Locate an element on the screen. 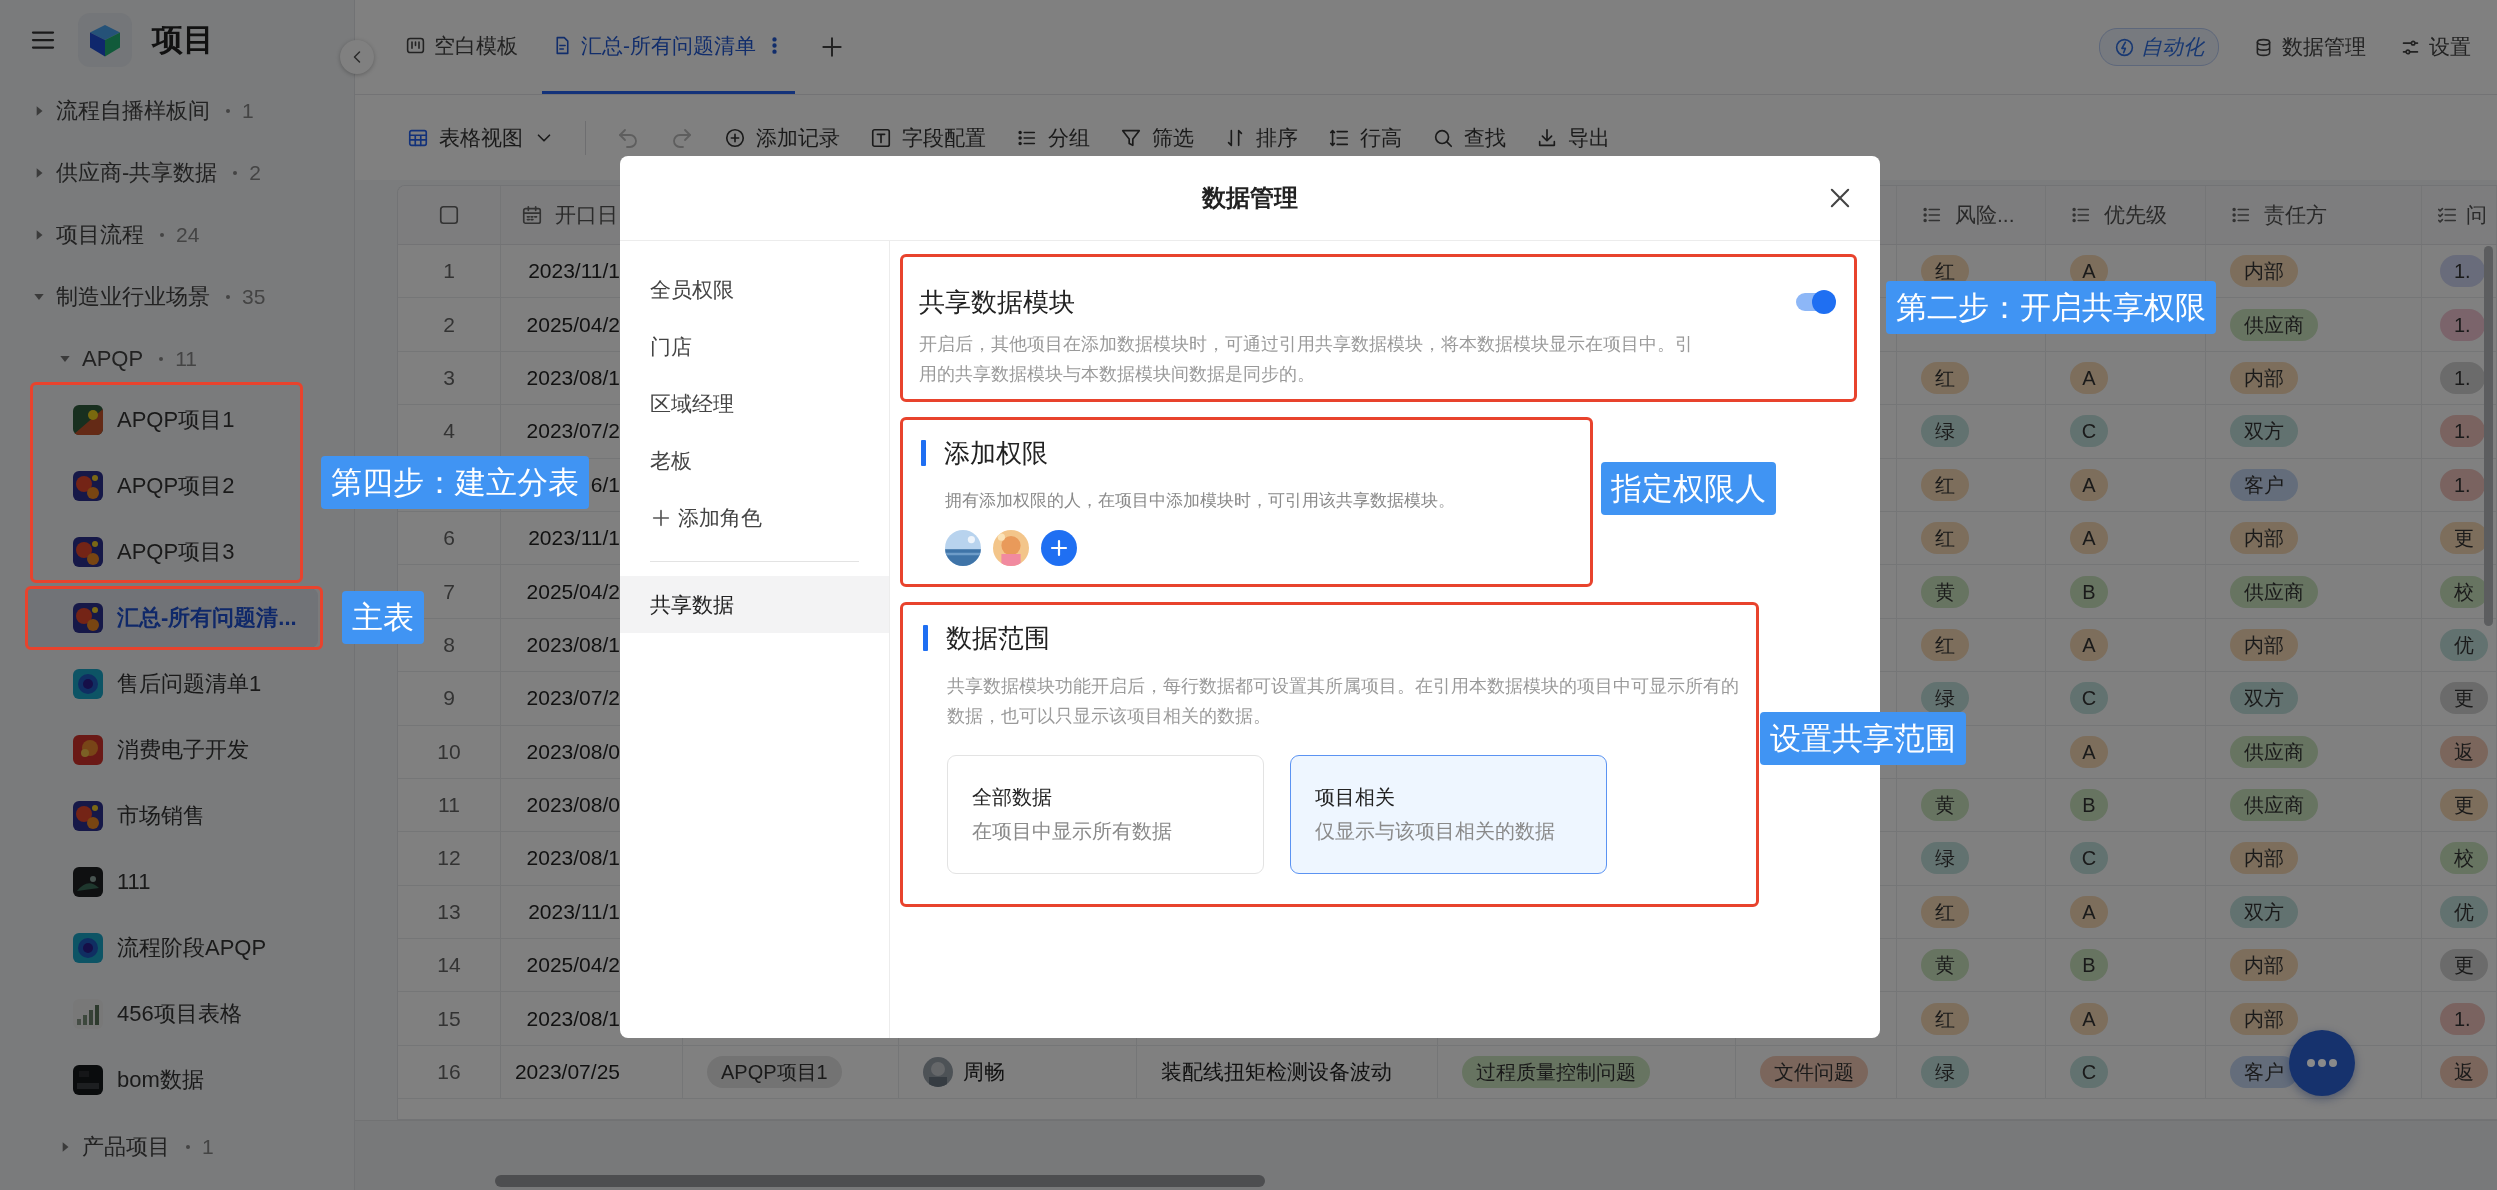 The height and width of the screenshot is (1190, 2497). folder-label: 流程自播样板间 is located at coordinates (133, 111).